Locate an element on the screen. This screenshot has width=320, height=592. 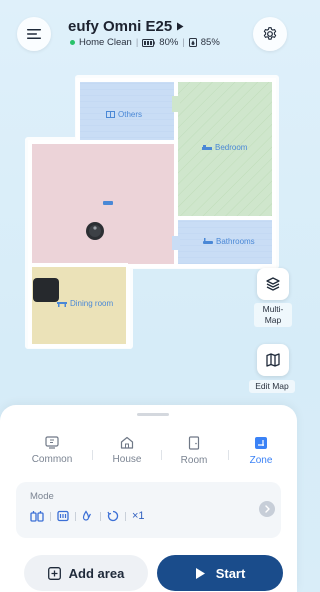
zone-icon is located at coordinates (261, 443).